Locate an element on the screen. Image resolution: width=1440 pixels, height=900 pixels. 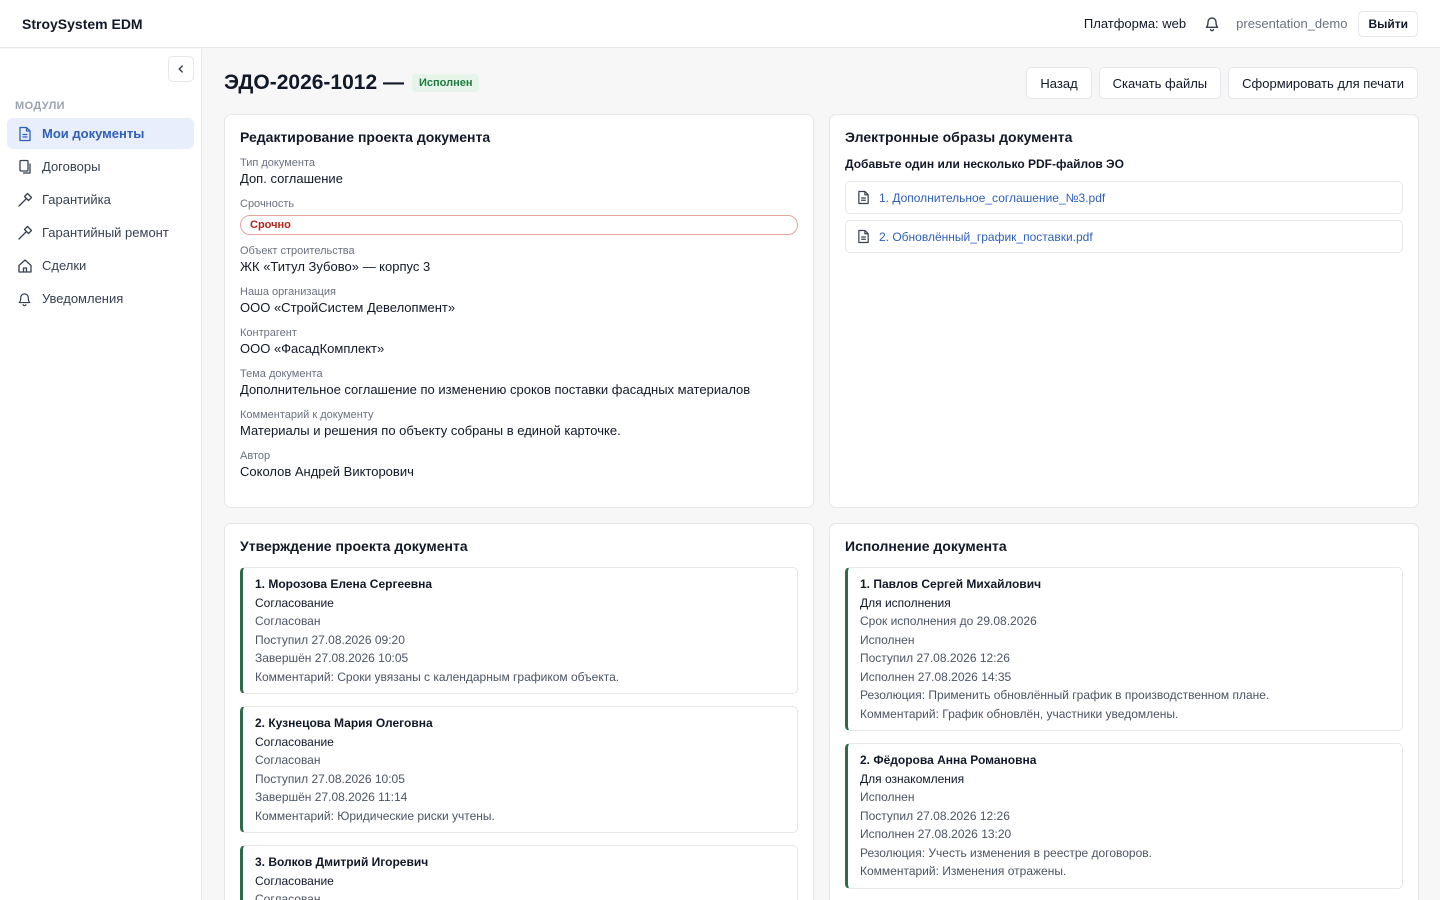
field-urgency: Срочность Срочно is located at coordinates (519, 216).